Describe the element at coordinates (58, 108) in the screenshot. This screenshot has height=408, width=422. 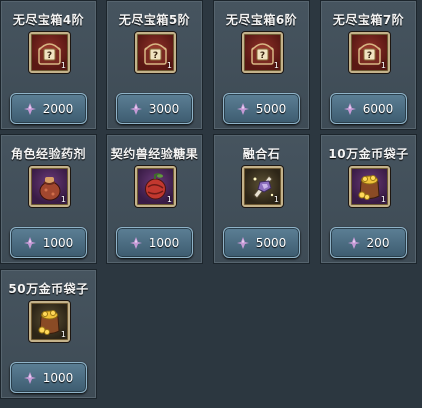
I see `price-label: 2000` at that location.